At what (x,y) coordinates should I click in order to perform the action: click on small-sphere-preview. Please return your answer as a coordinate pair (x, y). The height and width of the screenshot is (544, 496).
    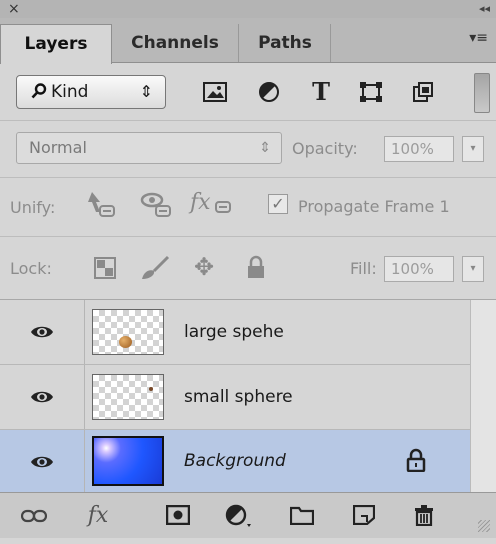
    Looking at the image, I should click on (151, 389).